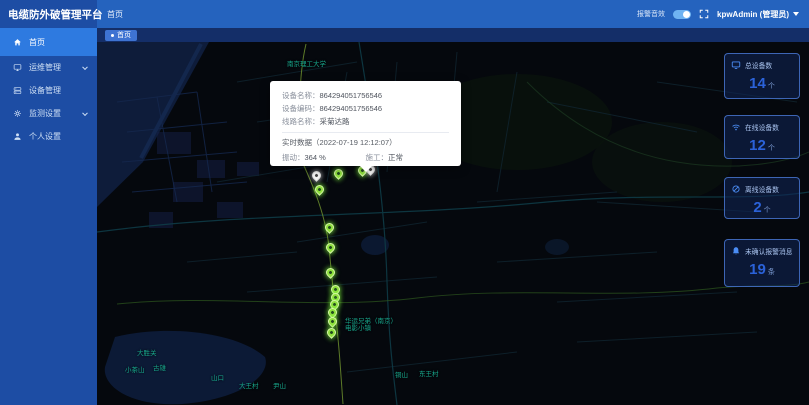 The image size is (809, 405). What do you see at coordinates (115, 14) in the screenshot?
I see `breadcrumb: 首页` at bounding box center [115, 14].